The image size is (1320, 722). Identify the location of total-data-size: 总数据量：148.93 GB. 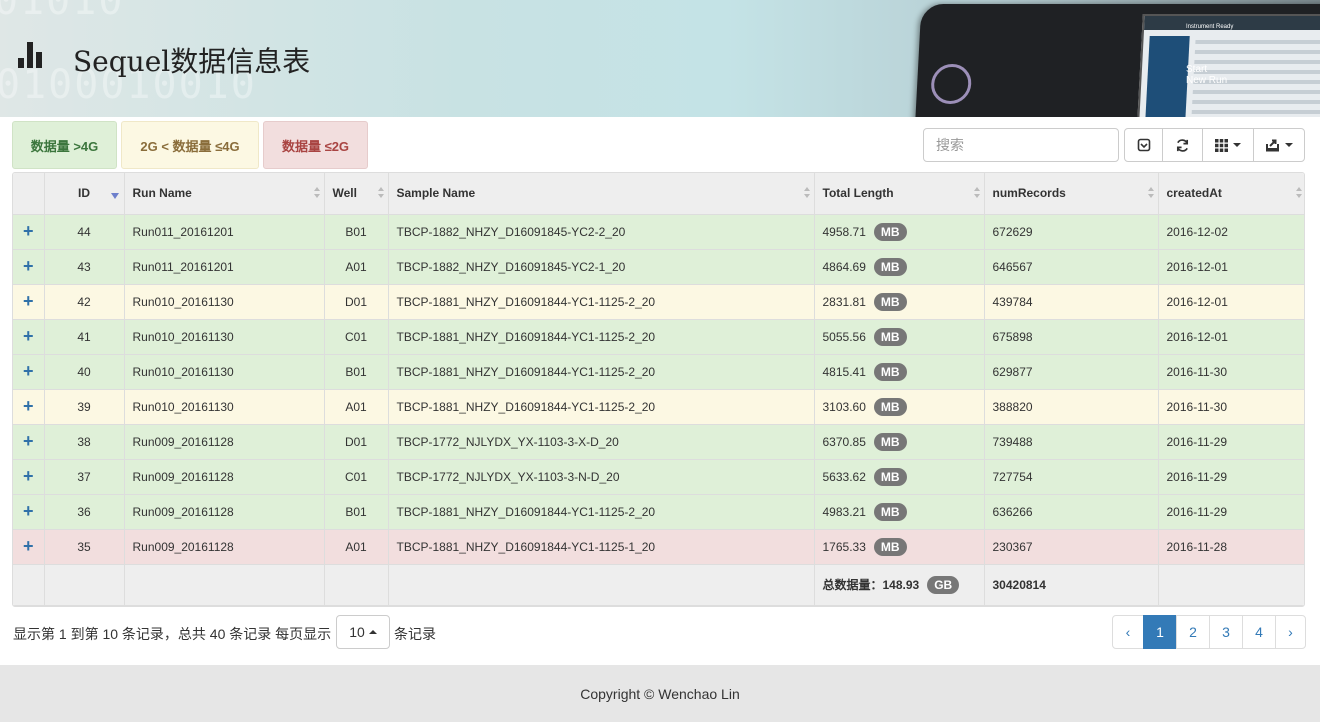
(899, 585).